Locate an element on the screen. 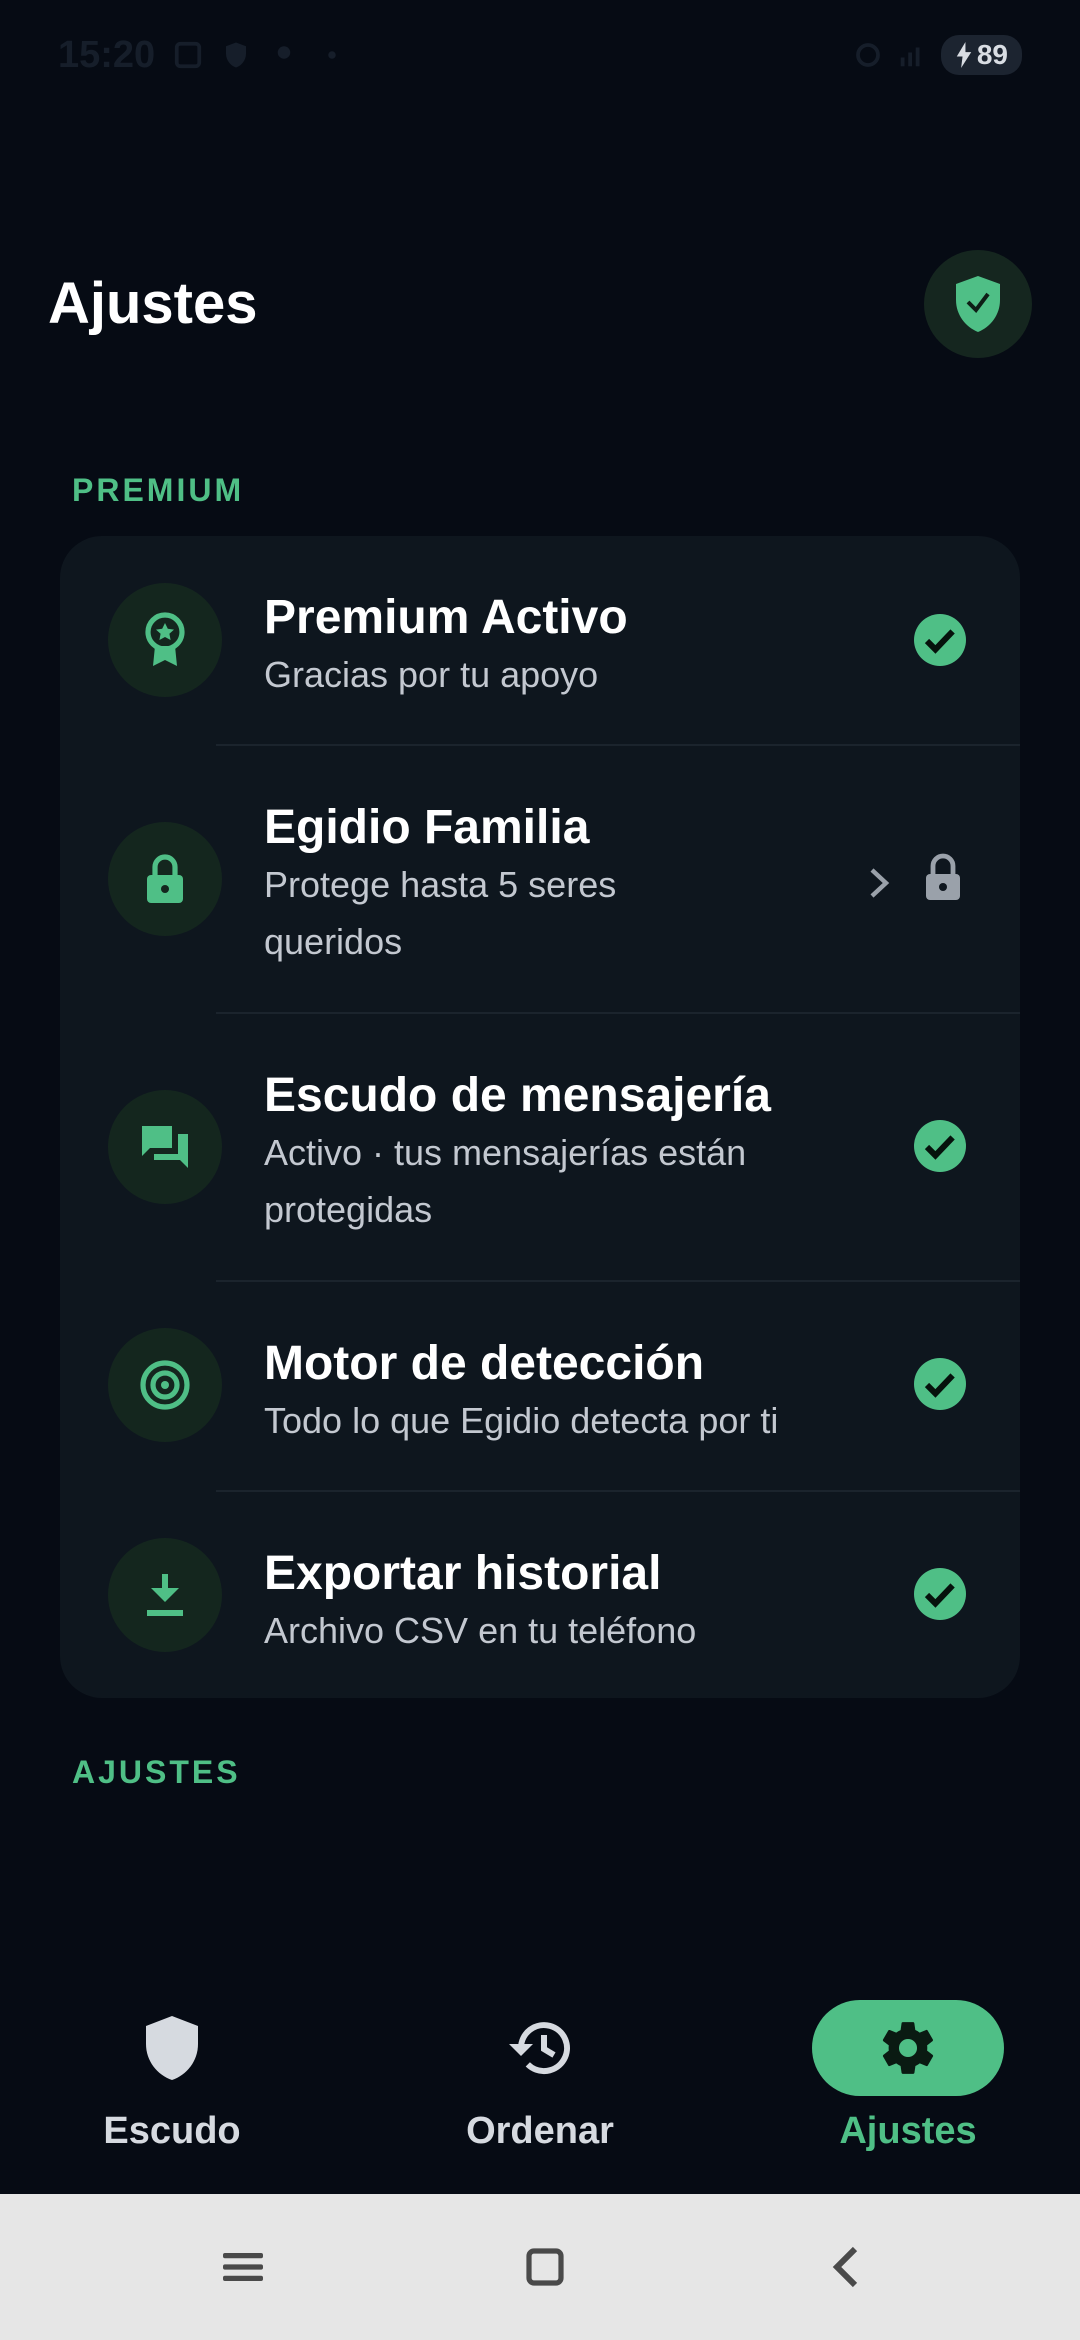 The image size is (1080, 2340). target-icon-container is located at coordinates (165, 1385).